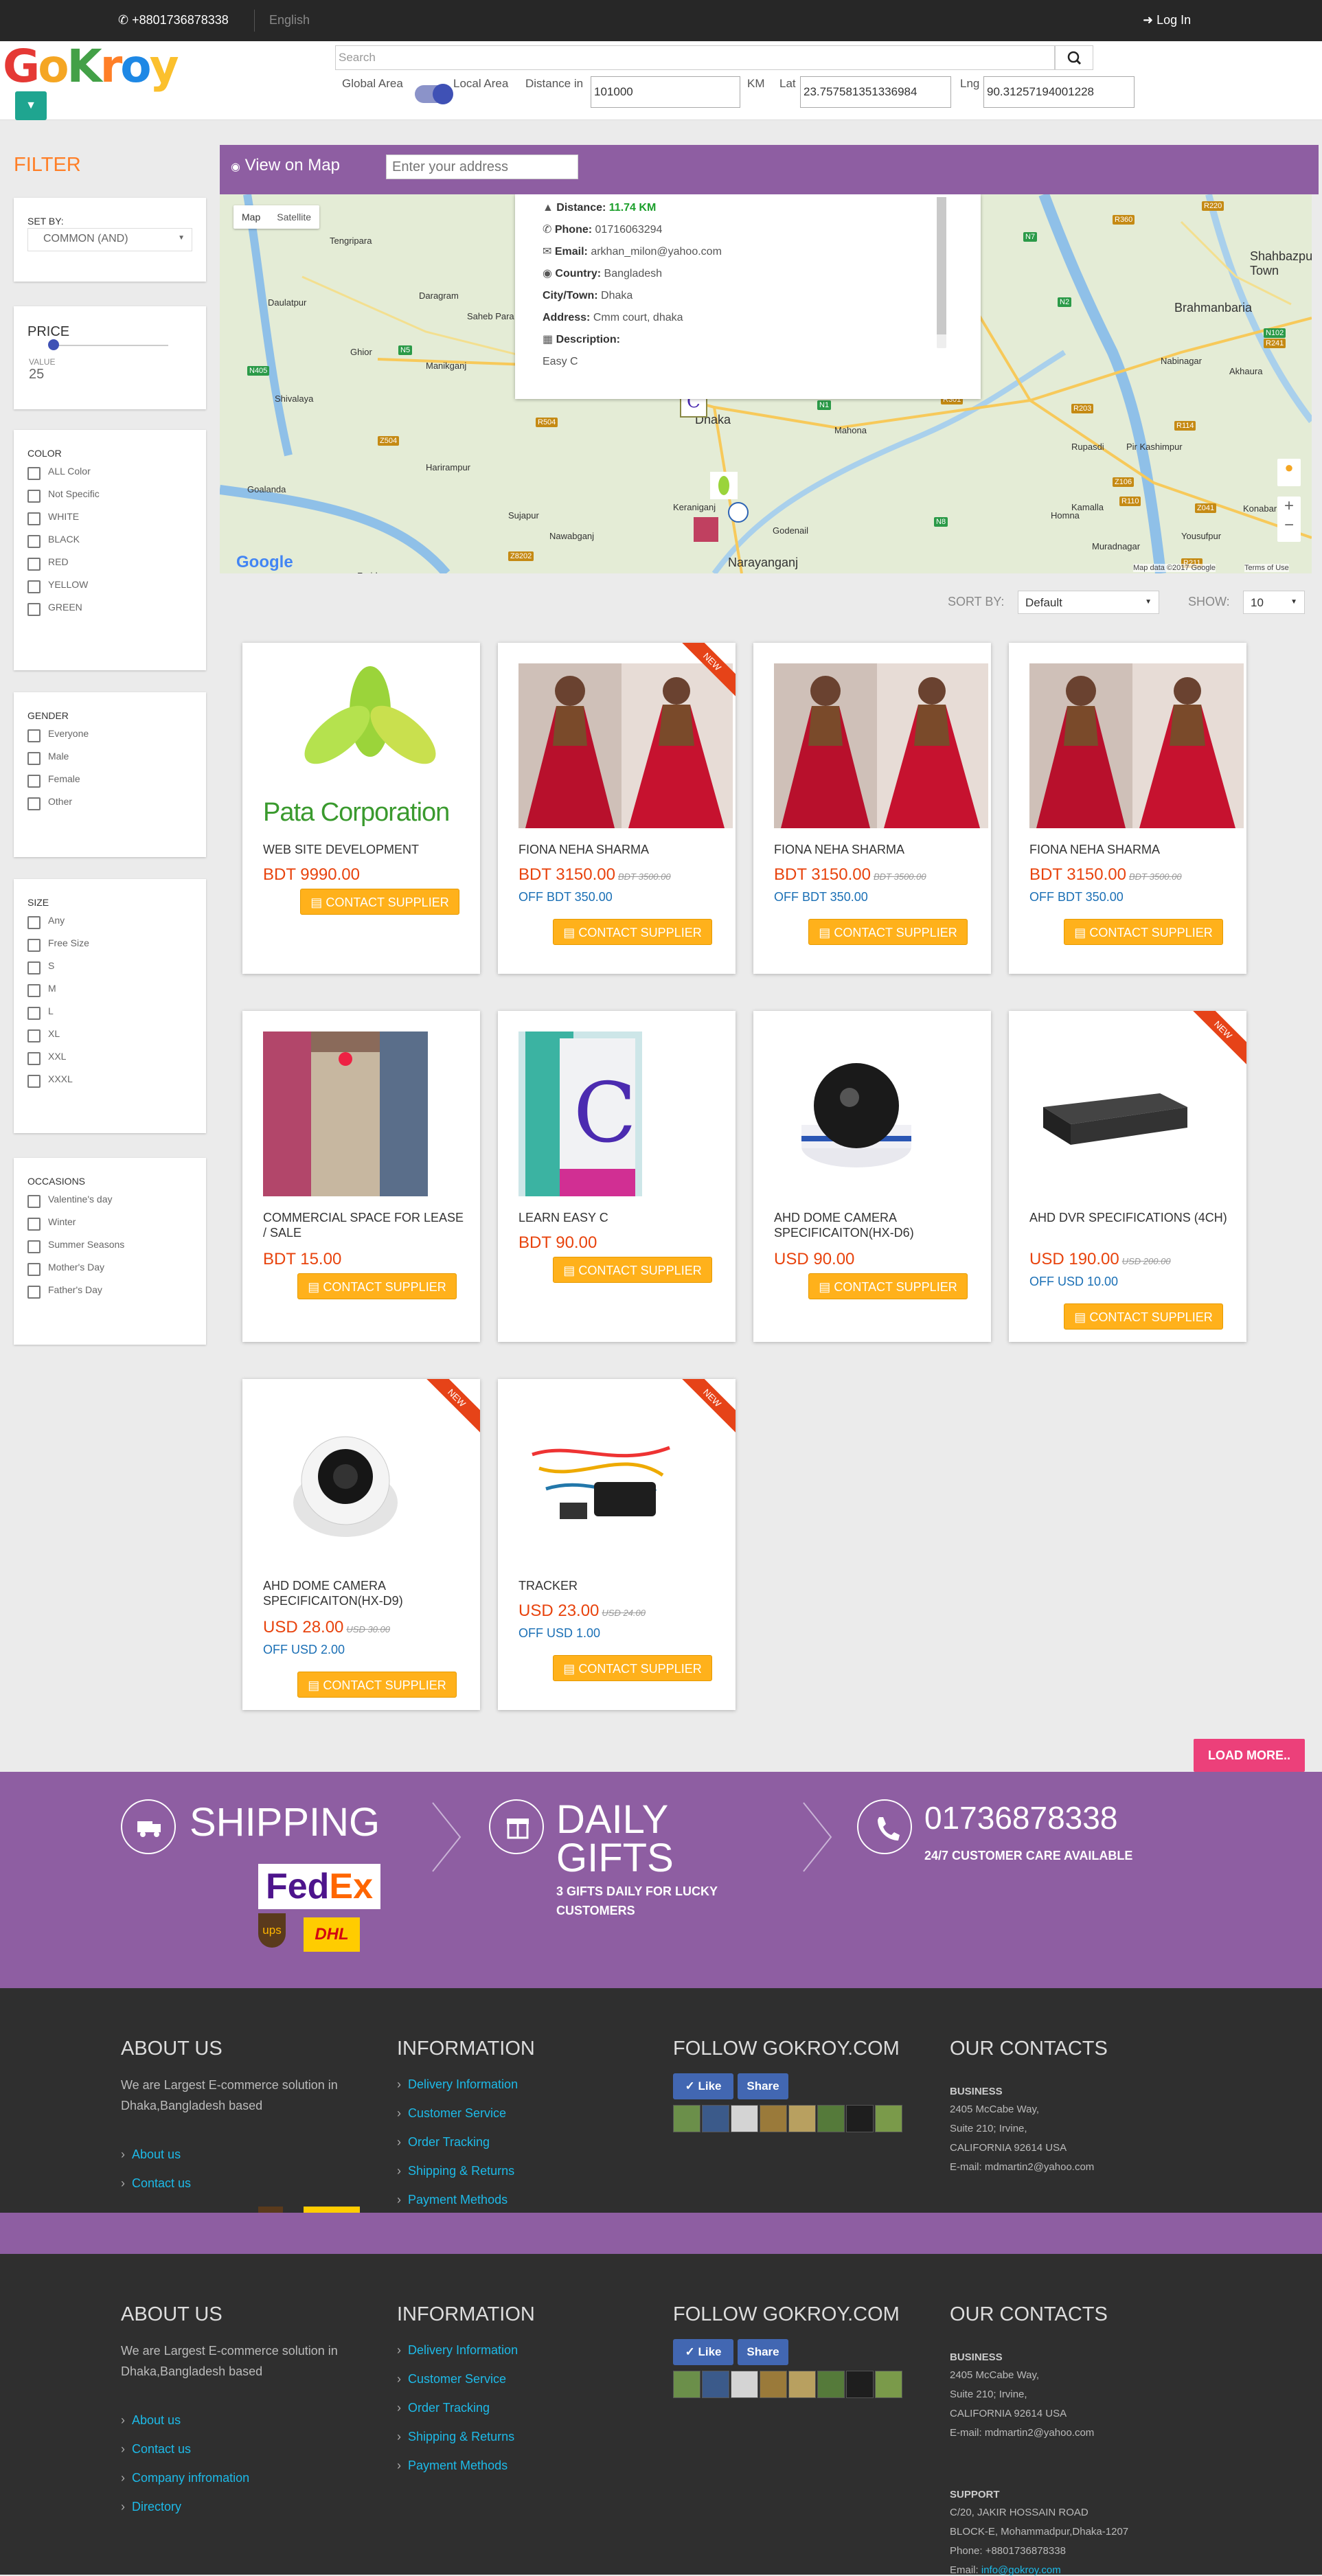  I want to click on care-phone: 01736878338, so click(1020, 1817).